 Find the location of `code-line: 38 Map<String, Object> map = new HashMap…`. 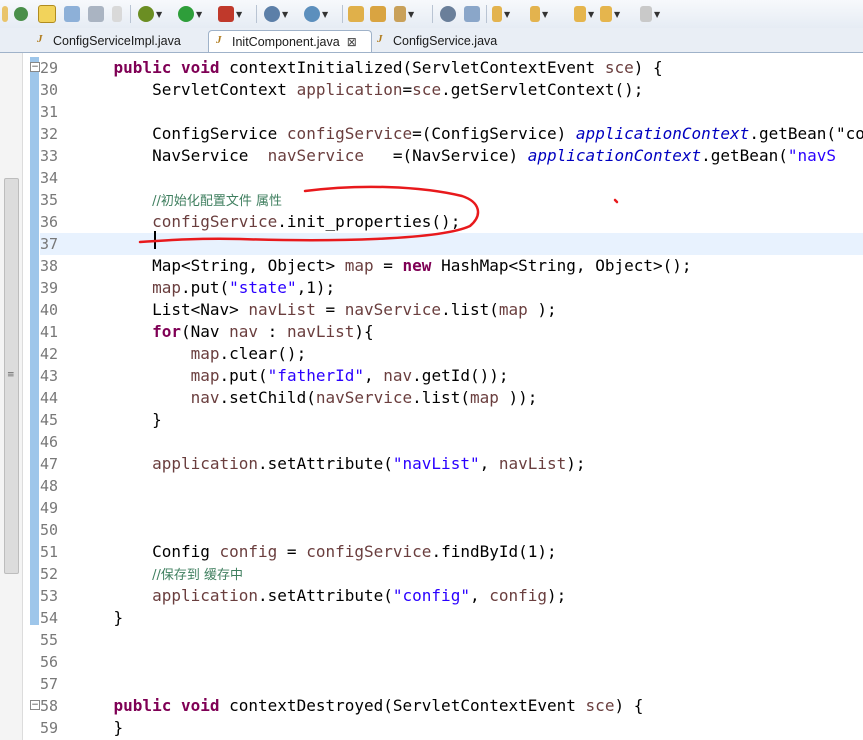

code-line: 38 Map<String, Object> map = new HashMap… is located at coordinates (451, 266).